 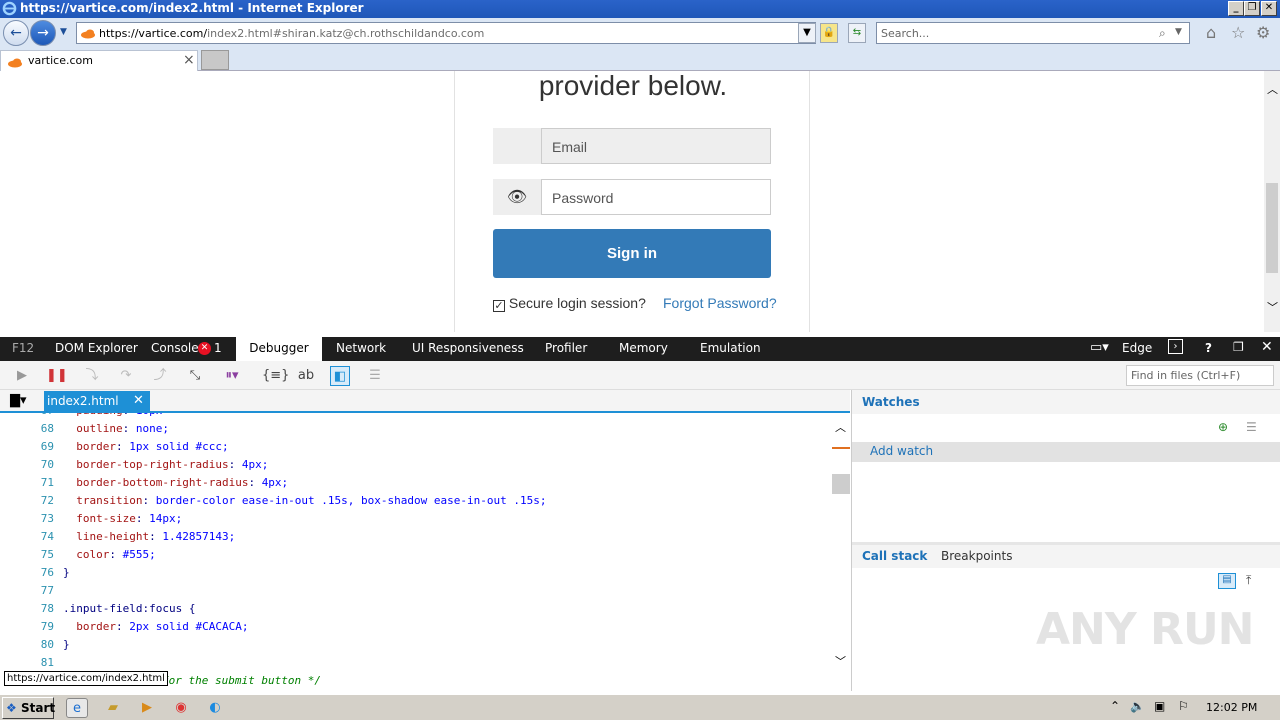 I want to click on password-field: Password, so click(x=656, y=197).